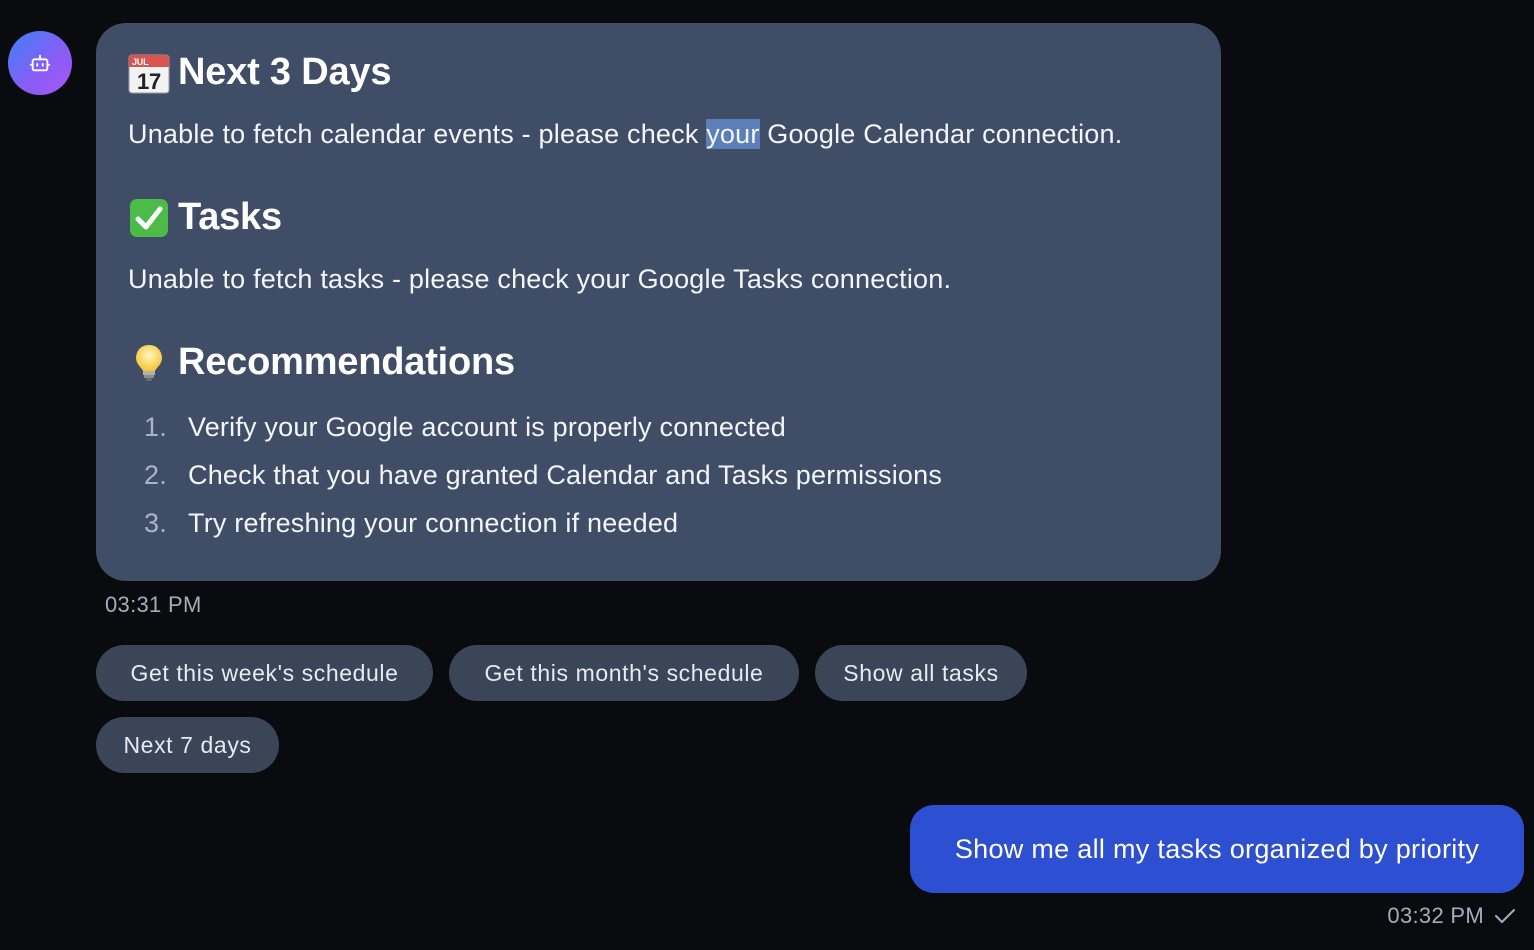 Image resolution: width=1534 pixels, height=950 pixels. Describe the element at coordinates (921, 673) in the screenshot. I see `suggestion-chip-show-all-tasks: Show all tasks` at that location.